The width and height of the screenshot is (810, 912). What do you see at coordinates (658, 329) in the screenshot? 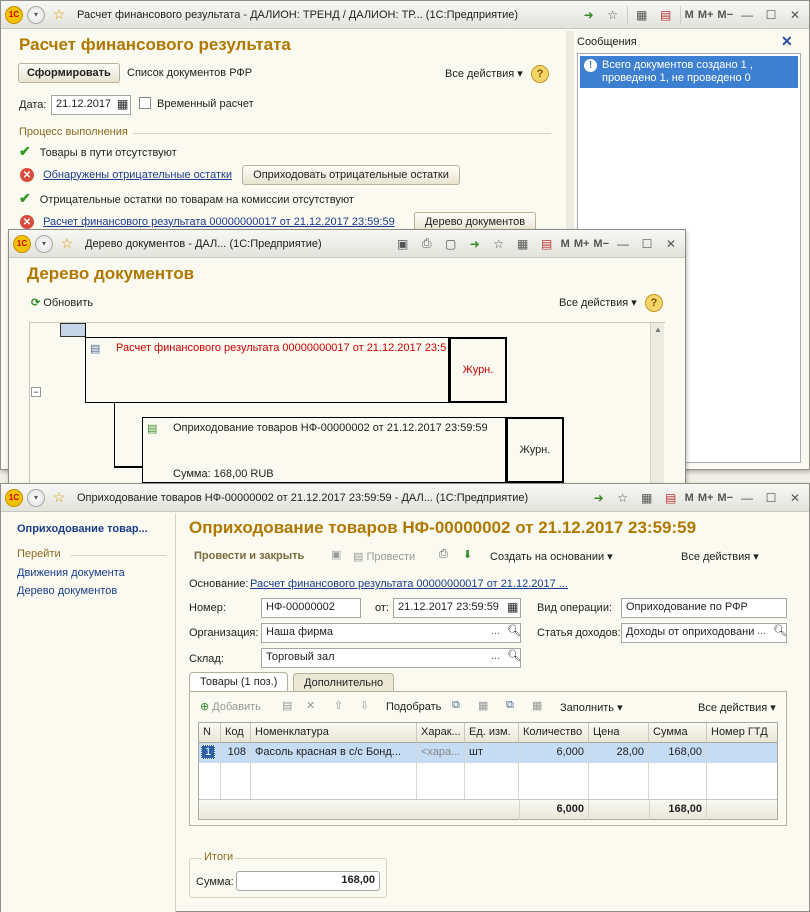
I see `scroll-up-icon: ▲` at bounding box center [658, 329].